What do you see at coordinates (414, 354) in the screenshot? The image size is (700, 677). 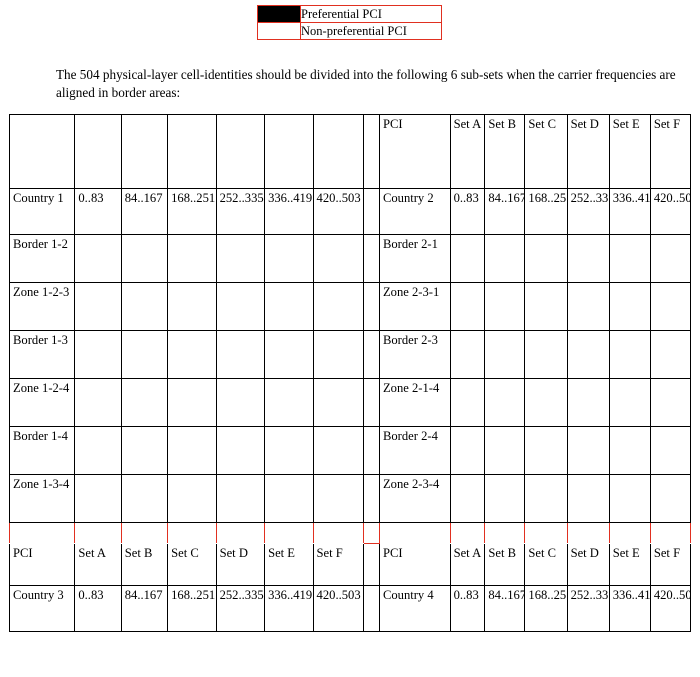 I see `right-row-label-2: Border 2-3` at bounding box center [414, 354].